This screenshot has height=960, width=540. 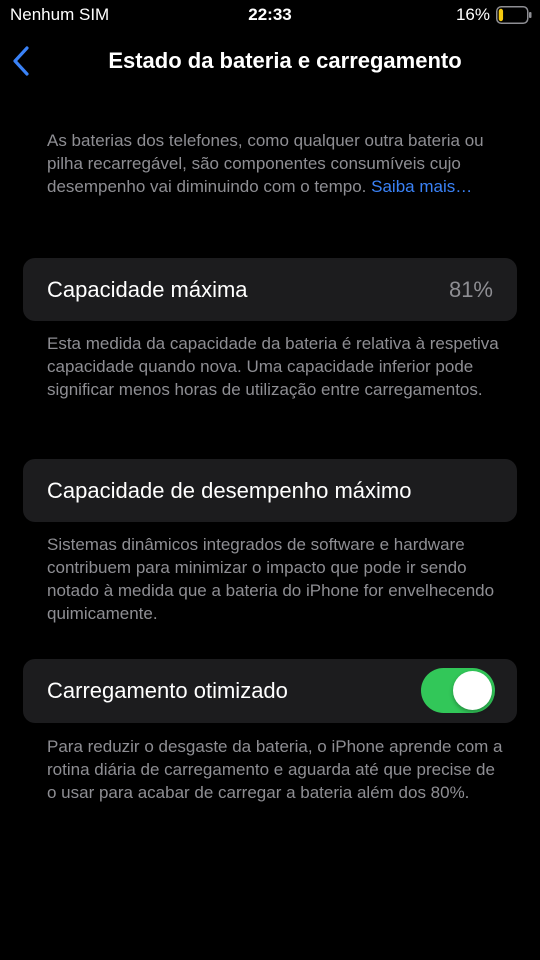 I want to click on battery-percent: 16%, so click(x=472, y=14).